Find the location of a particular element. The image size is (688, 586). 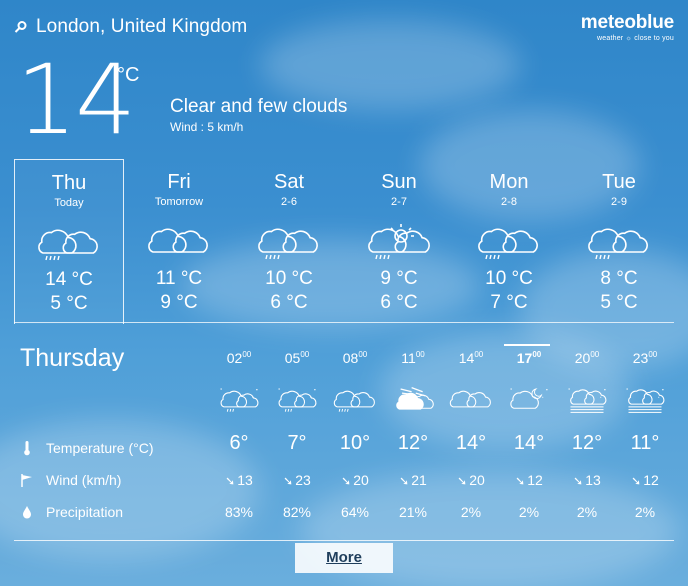

day-name: Fri is located at coordinates (179, 182).